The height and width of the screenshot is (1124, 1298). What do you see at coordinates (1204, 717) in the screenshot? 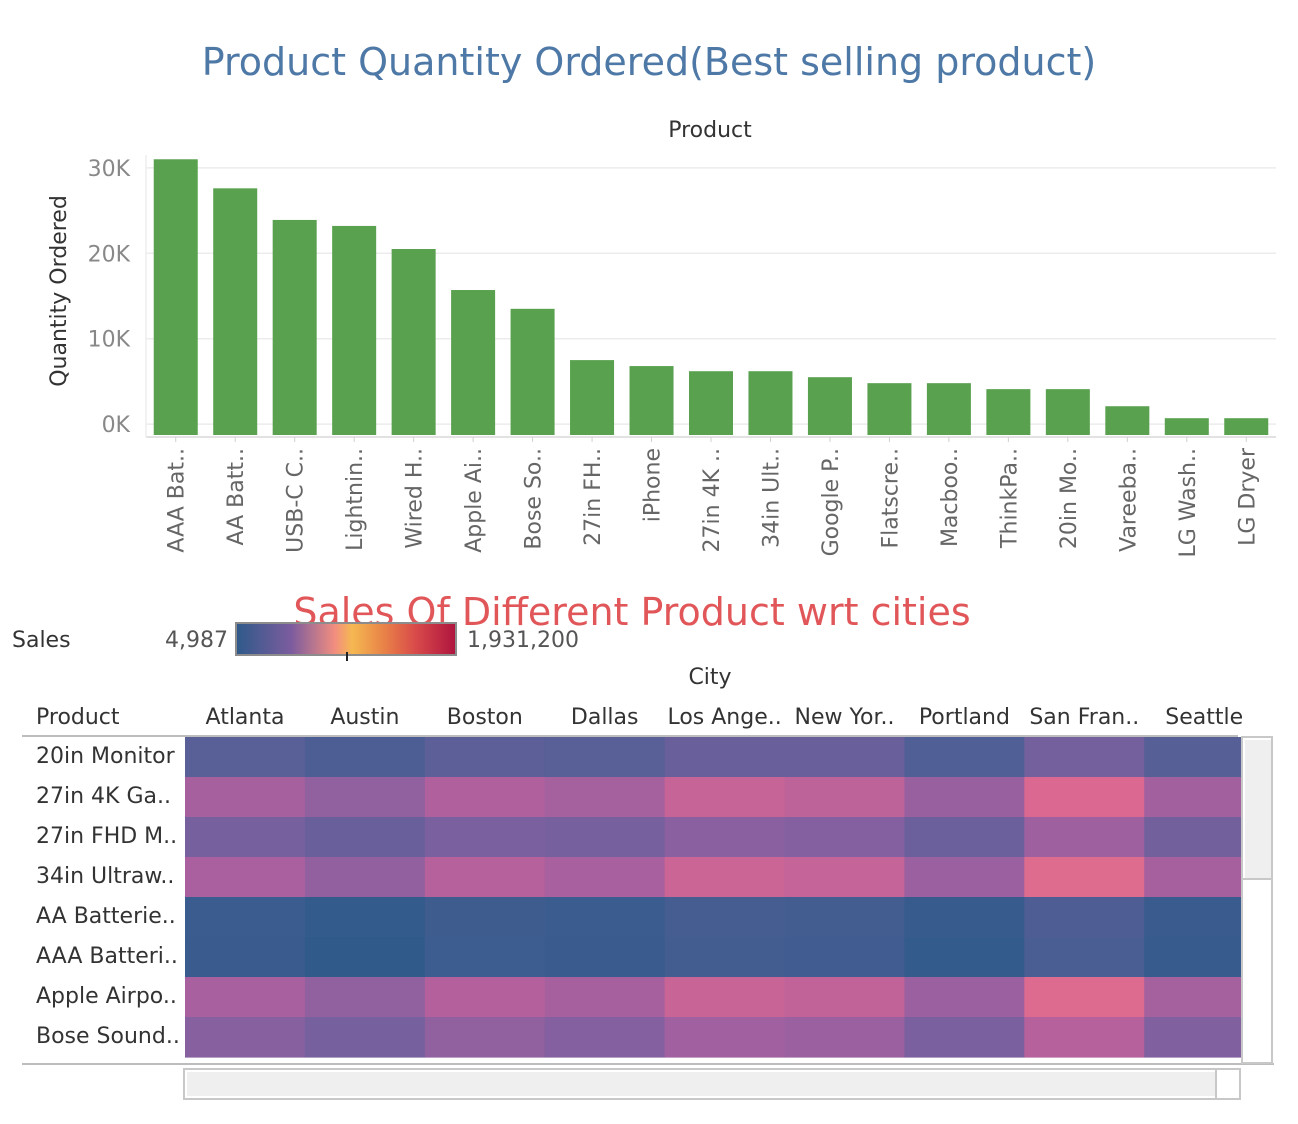
I see `city-column-header: Seattle` at bounding box center [1204, 717].